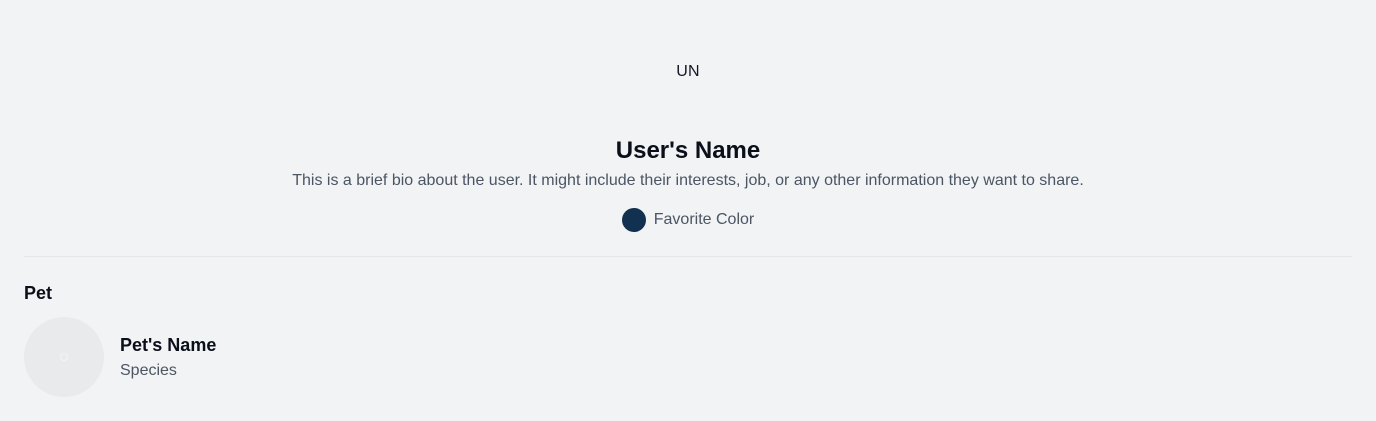 The height and width of the screenshot is (421, 1376). Describe the element at coordinates (168, 344) in the screenshot. I see `pet-name: Pet's Name` at that location.